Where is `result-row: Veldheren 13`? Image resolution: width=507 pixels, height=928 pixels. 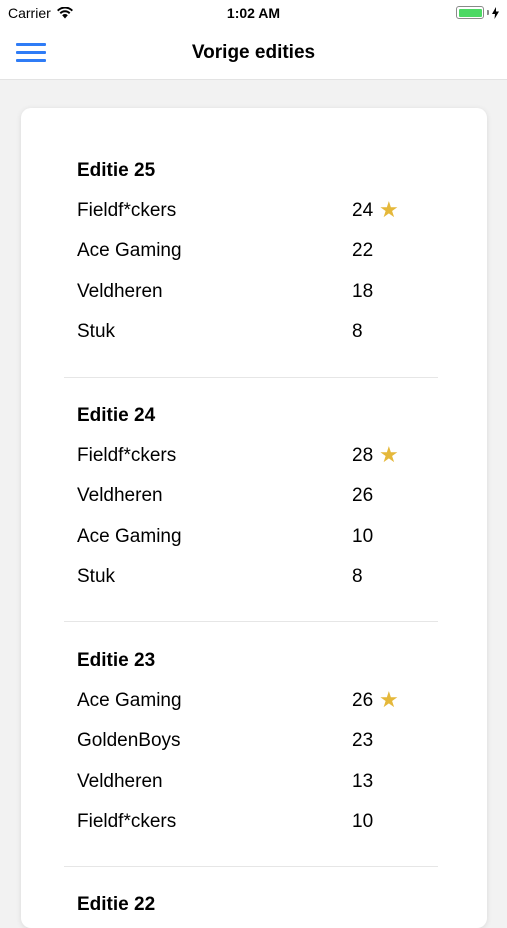
result-row: Veldheren 13 is located at coordinates (257, 783).